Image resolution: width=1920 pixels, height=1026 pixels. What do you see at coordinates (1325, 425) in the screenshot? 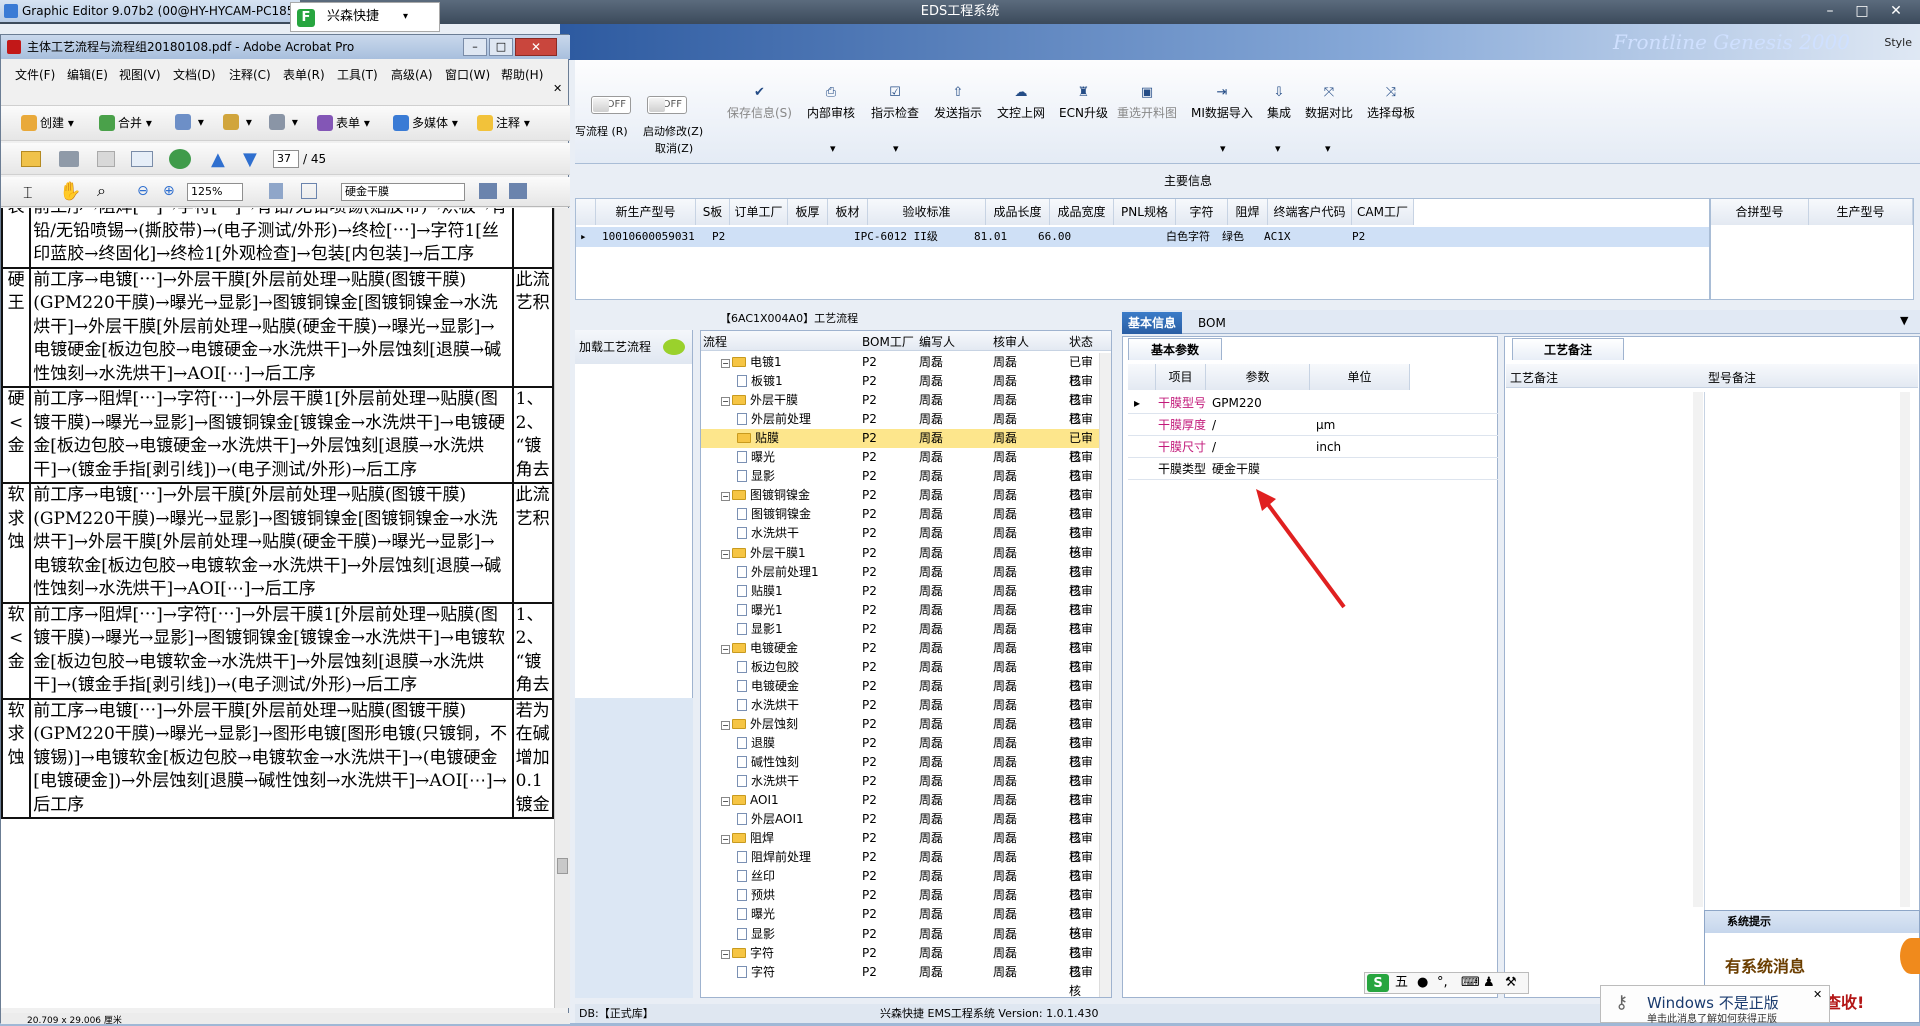
I see `param-unit: μm` at bounding box center [1325, 425].